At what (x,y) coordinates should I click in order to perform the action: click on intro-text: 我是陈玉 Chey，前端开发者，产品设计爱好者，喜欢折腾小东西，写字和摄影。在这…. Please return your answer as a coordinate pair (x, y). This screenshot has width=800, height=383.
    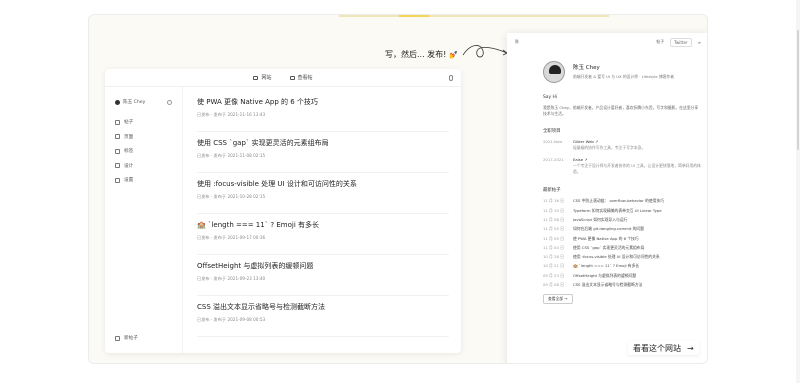
    Looking at the image, I should click on (621, 110).